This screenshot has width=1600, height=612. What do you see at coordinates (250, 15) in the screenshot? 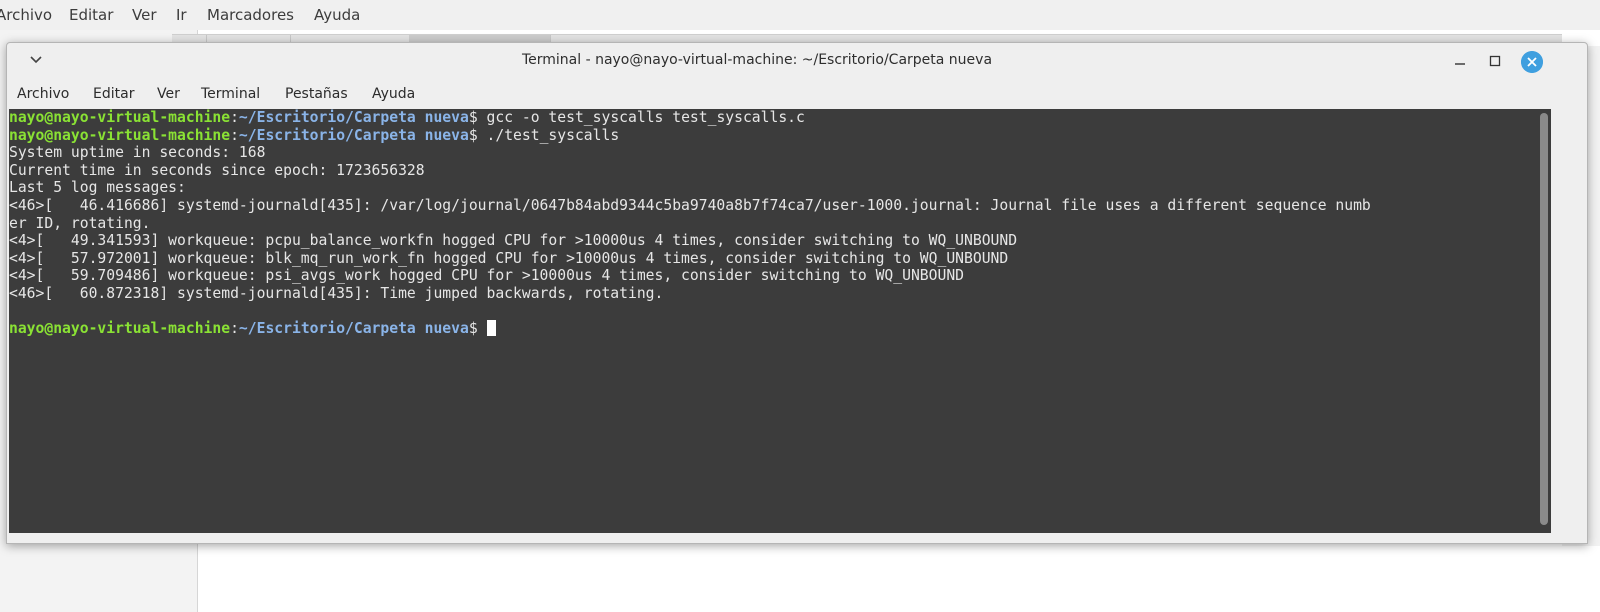
I see `bg-menu-marcadores: Marcadores` at bounding box center [250, 15].